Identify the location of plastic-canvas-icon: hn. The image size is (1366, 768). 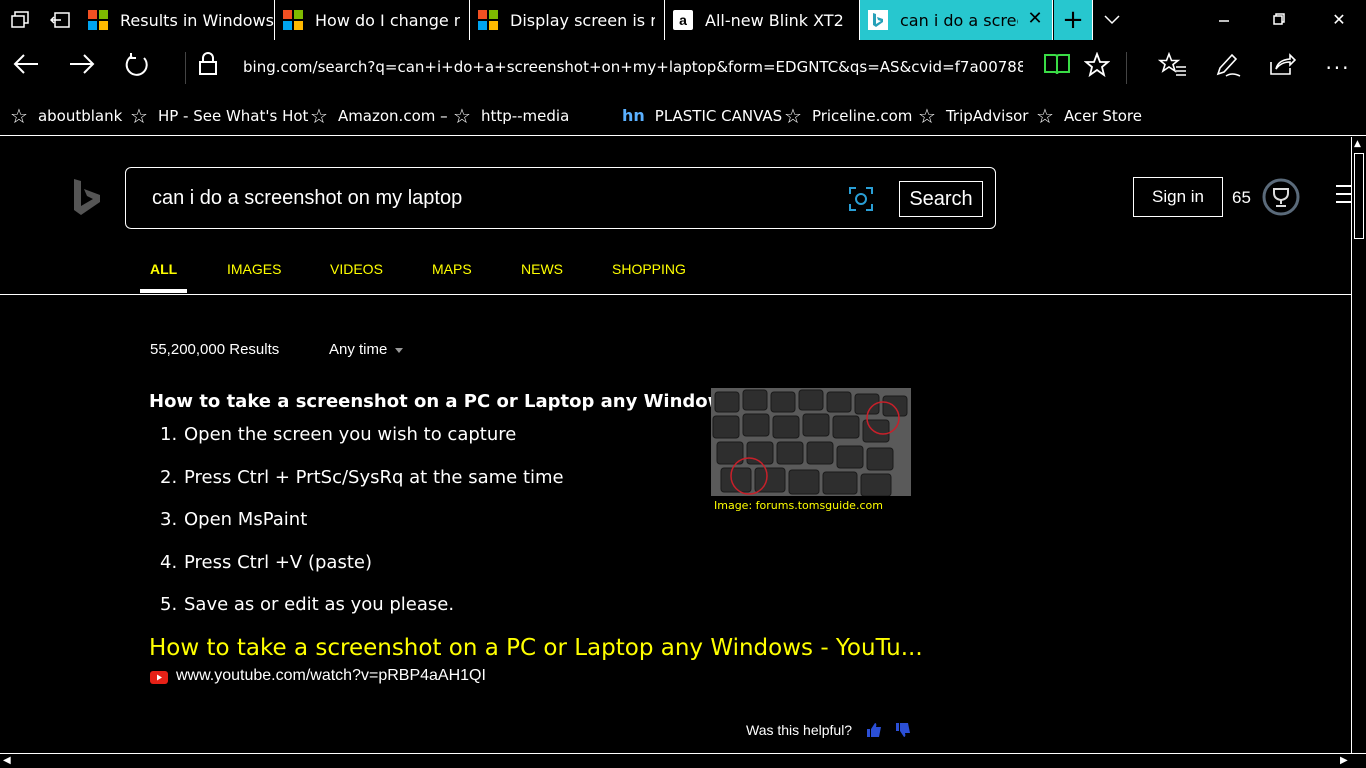
(633, 115).